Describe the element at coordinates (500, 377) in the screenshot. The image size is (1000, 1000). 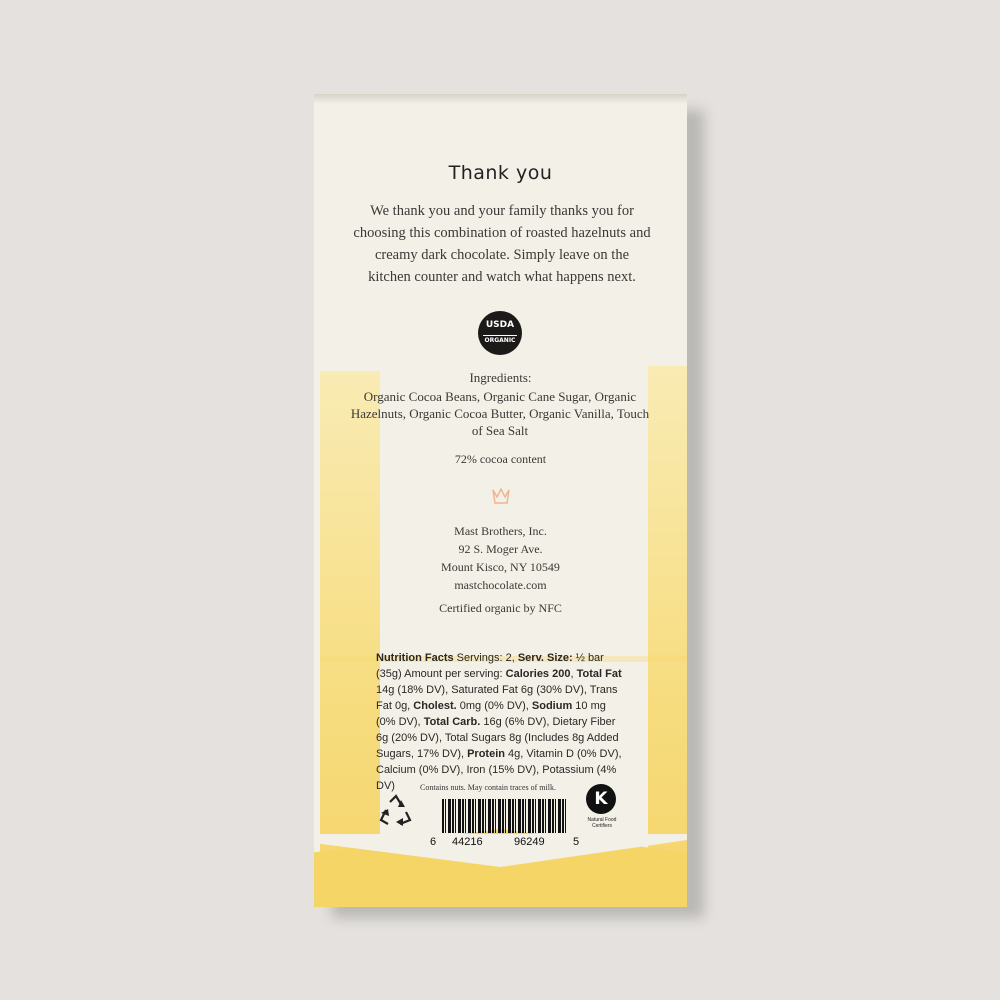
I see `ingredients-heading: Ingredients:` at that location.